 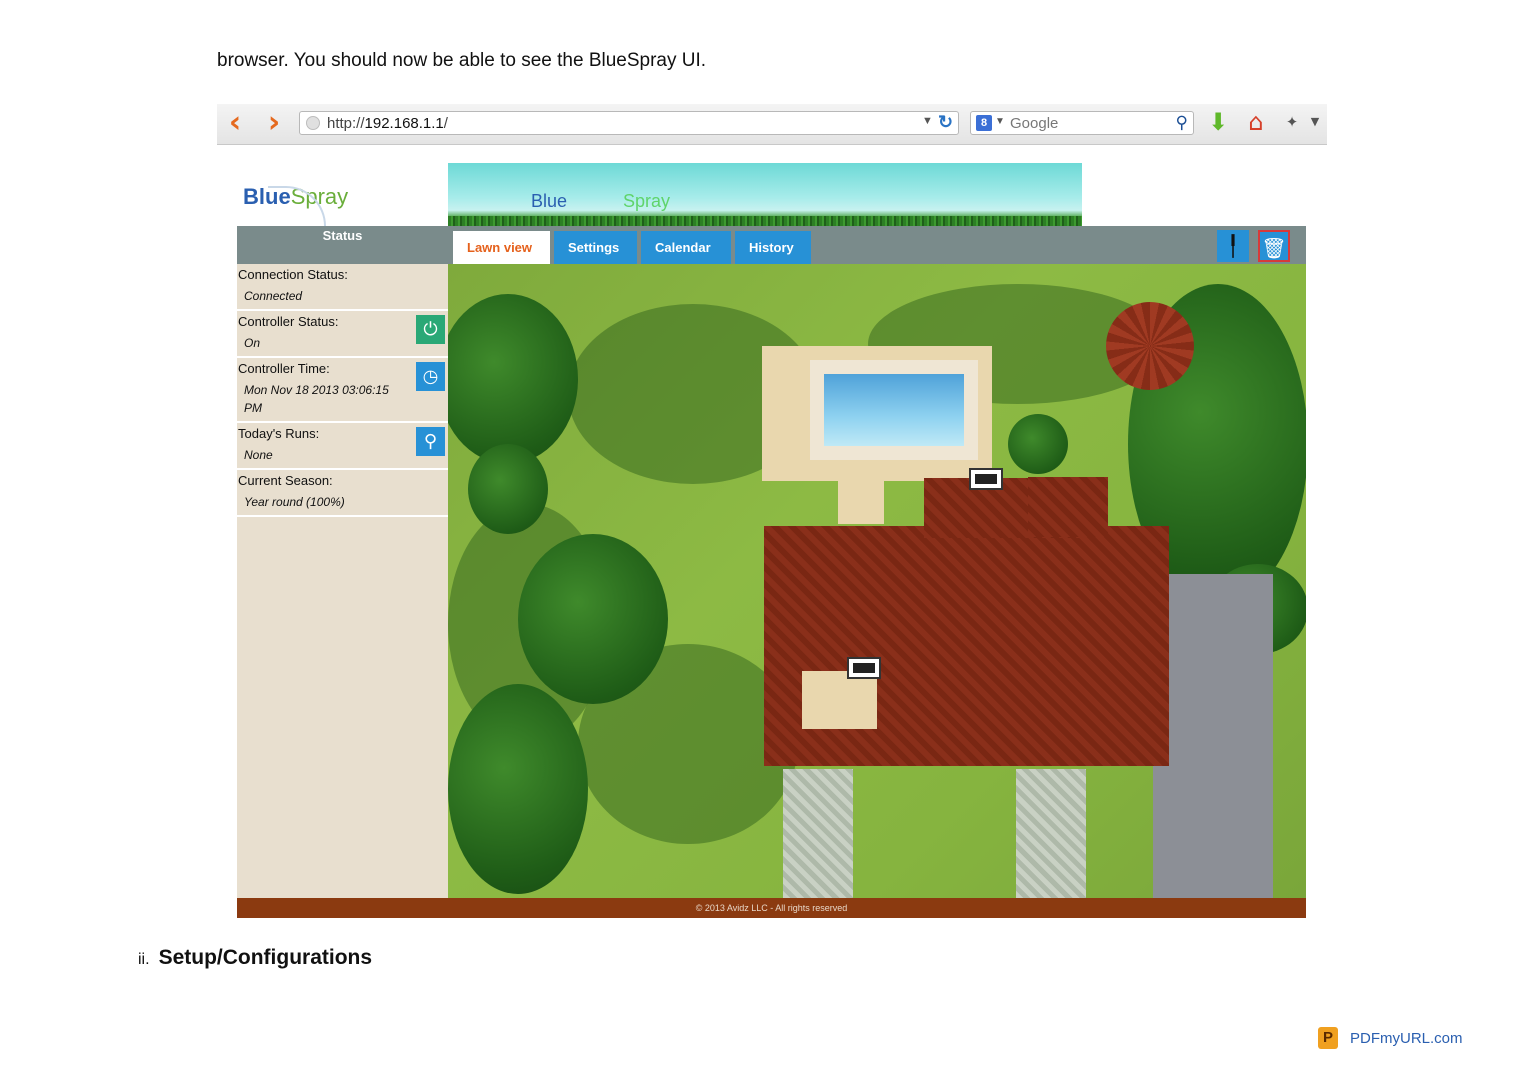 I want to click on engine-dropdown-icon: ▼, so click(x=1000, y=121).